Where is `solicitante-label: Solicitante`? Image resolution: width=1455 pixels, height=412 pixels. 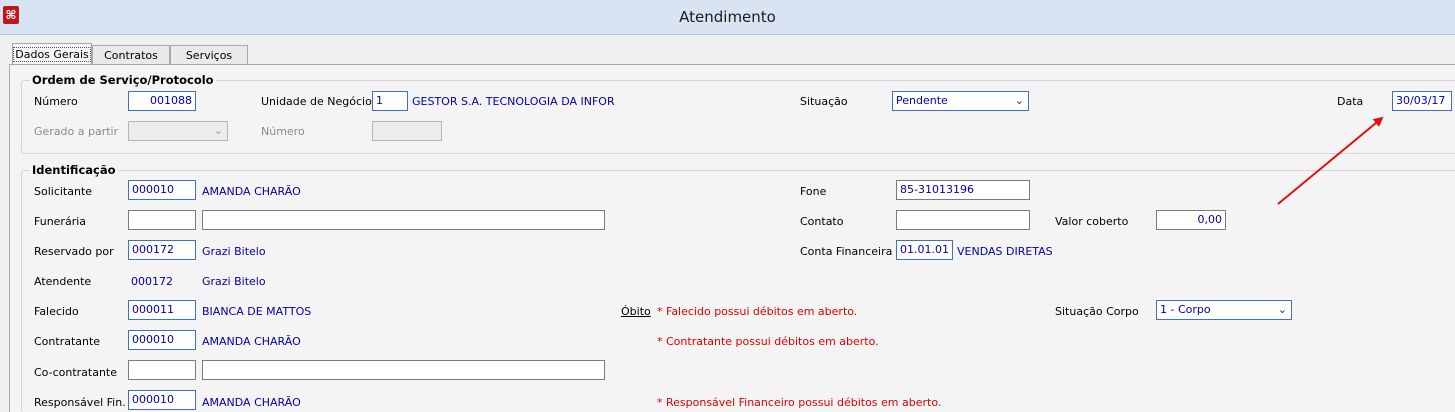
solicitante-label: Solicitante is located at coordinates (63, 191).